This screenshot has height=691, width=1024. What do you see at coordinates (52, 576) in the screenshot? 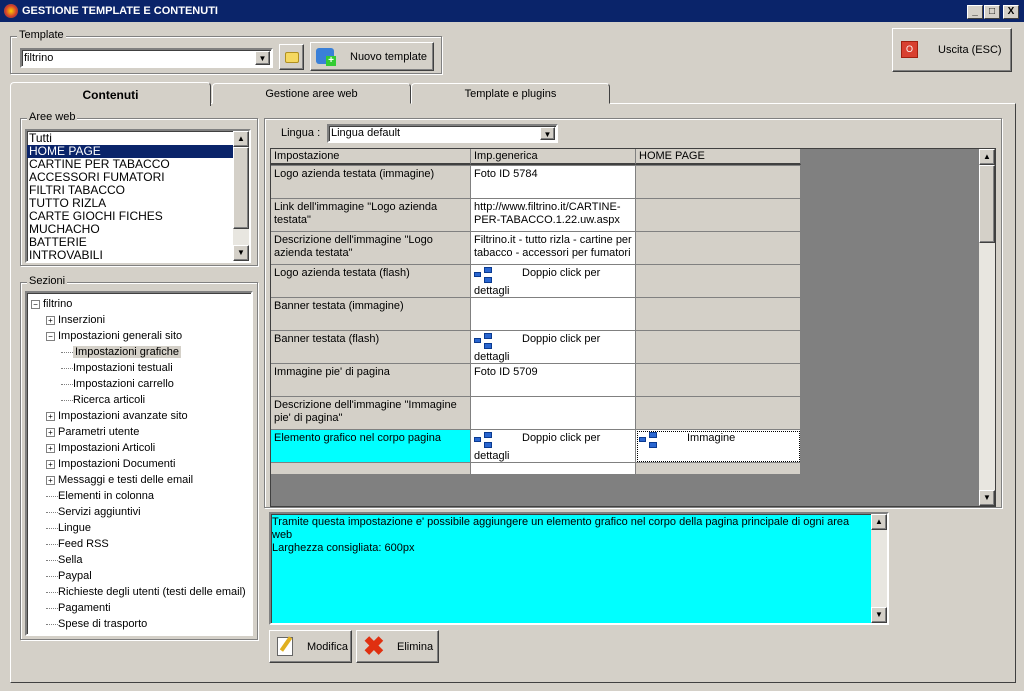
I see `tree-line` at bounding box center [52, 576].